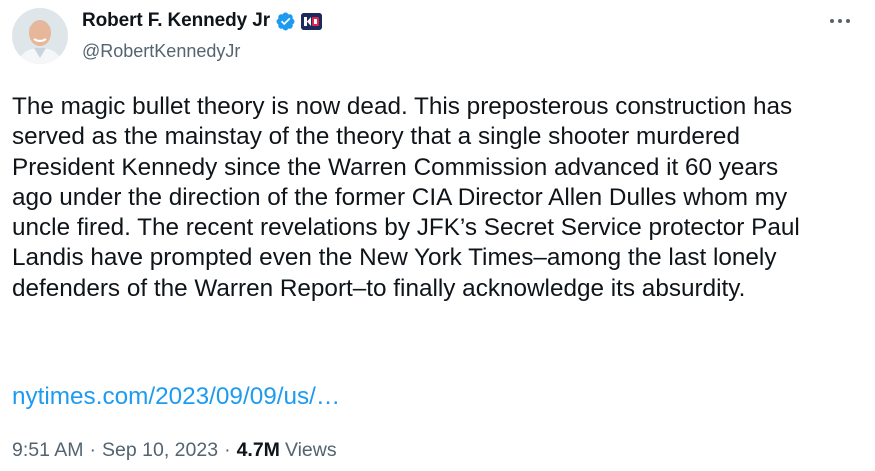 Image resolution: width=875 pixels, height=471 pixels. I want to click on more-options-icon, so click(840, 21).